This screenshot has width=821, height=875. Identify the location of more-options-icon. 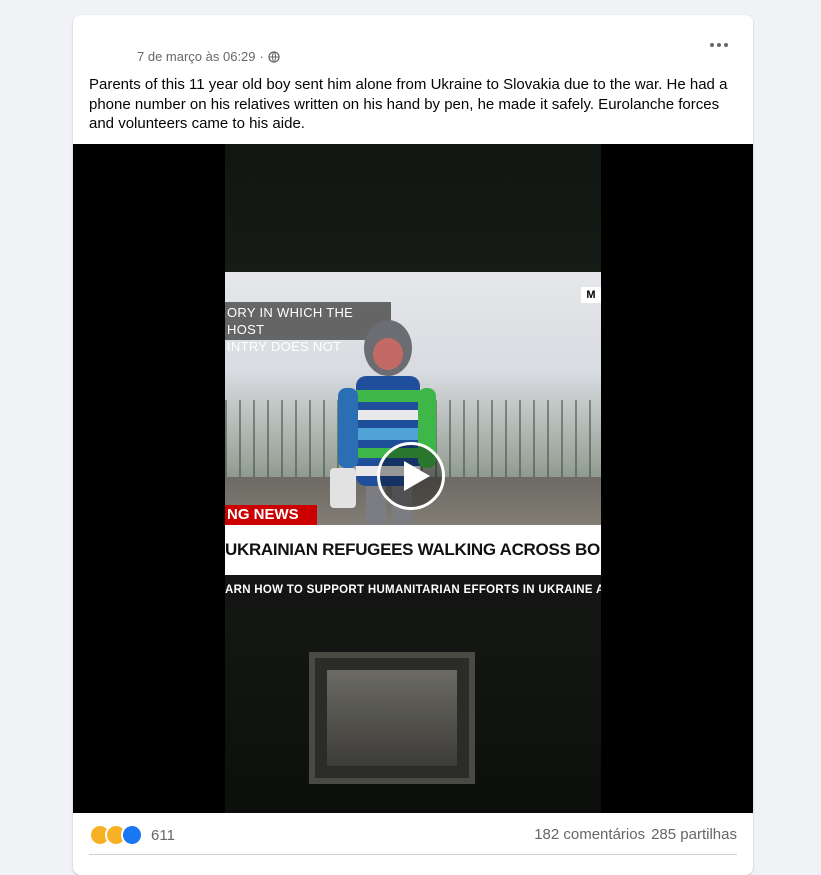
(719, 45).